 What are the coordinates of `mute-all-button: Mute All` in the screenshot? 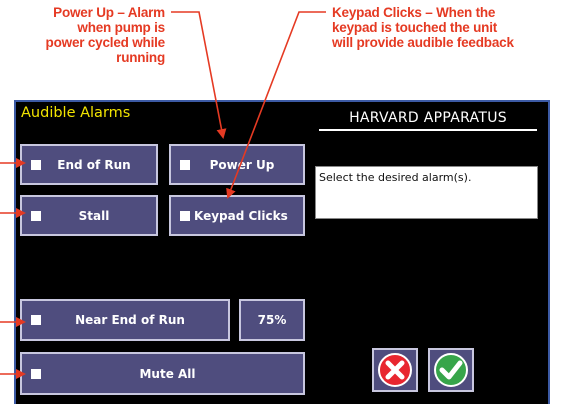 It's located at (162, 373).